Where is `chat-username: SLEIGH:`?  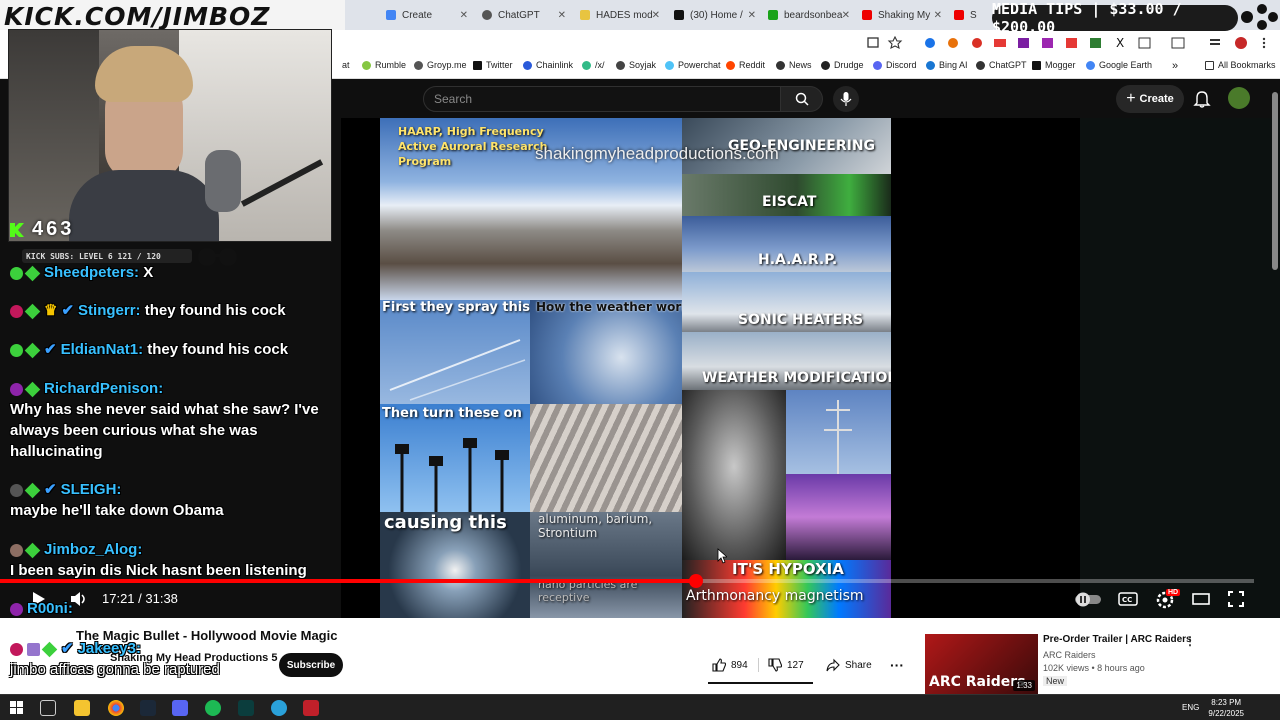
chat-username: SLEIGH: is located at coordinates (91, 489).